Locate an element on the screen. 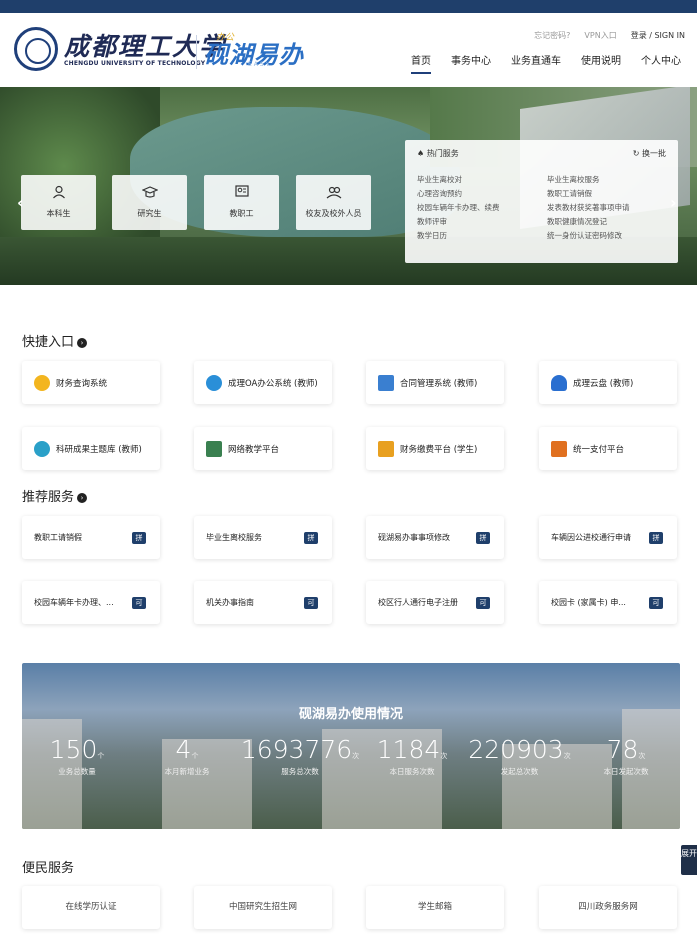  stat-number: 150 is located at coordinates (73, 749).